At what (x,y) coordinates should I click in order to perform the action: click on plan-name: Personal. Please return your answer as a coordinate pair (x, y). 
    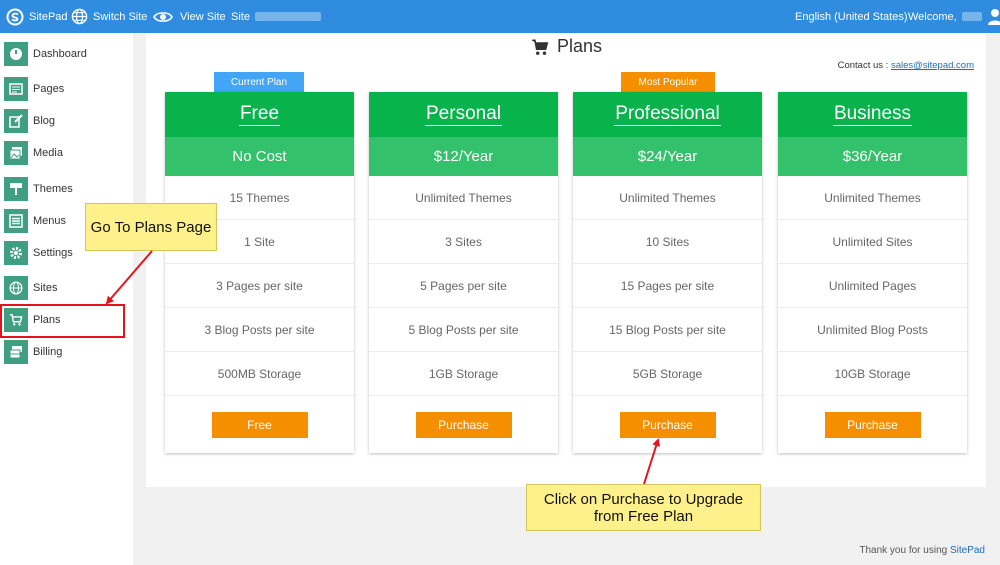
    Looking at the image, I should click on (463, 114).